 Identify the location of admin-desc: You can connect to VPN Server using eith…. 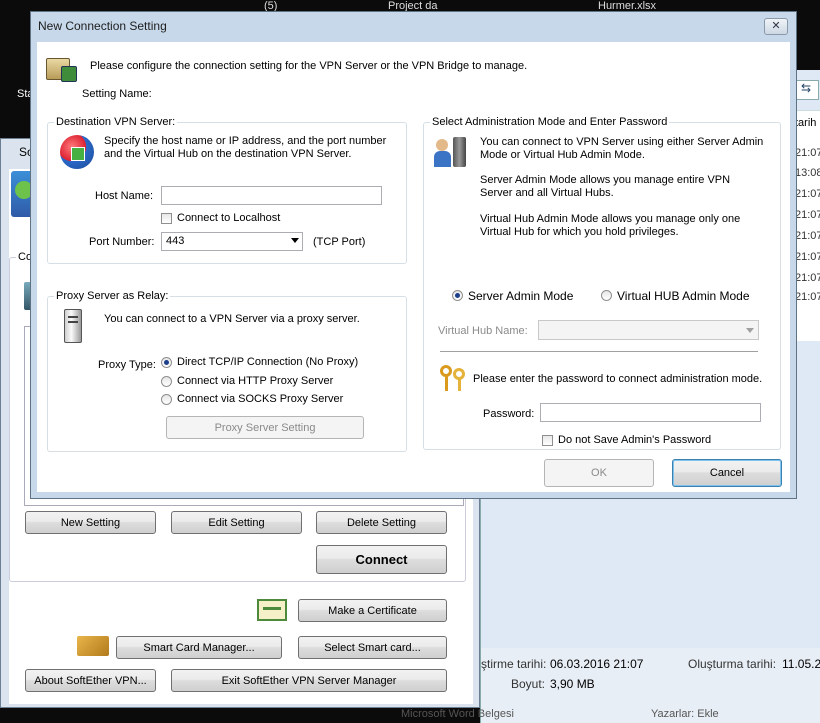
(622, 142).